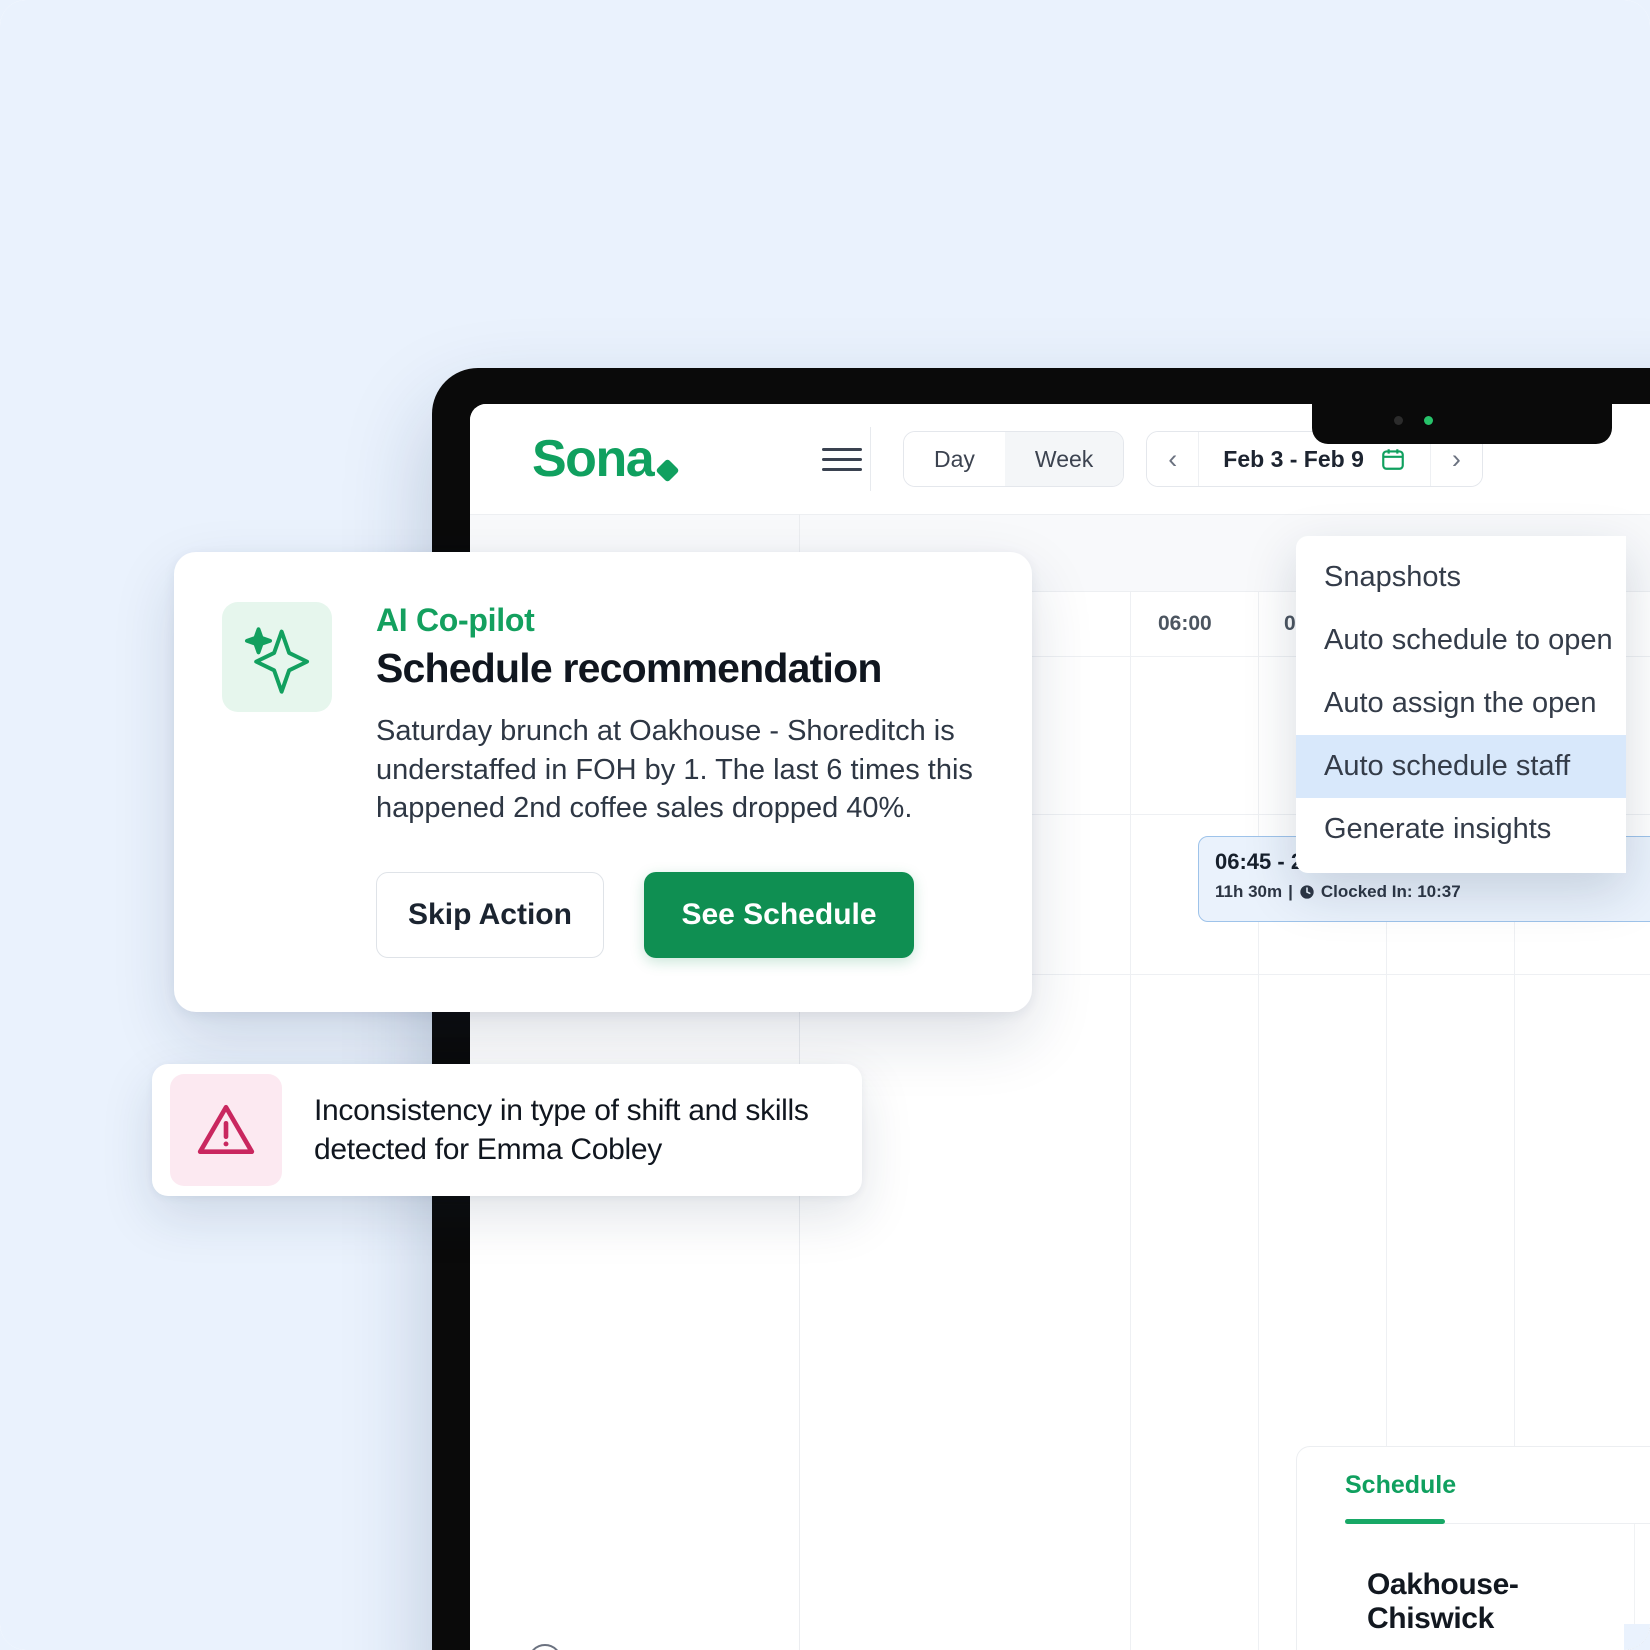  What do you see at coordinates (1393, 459) in the screenshot?
I see `calendar-icon` at bounding box center [1393, 459].